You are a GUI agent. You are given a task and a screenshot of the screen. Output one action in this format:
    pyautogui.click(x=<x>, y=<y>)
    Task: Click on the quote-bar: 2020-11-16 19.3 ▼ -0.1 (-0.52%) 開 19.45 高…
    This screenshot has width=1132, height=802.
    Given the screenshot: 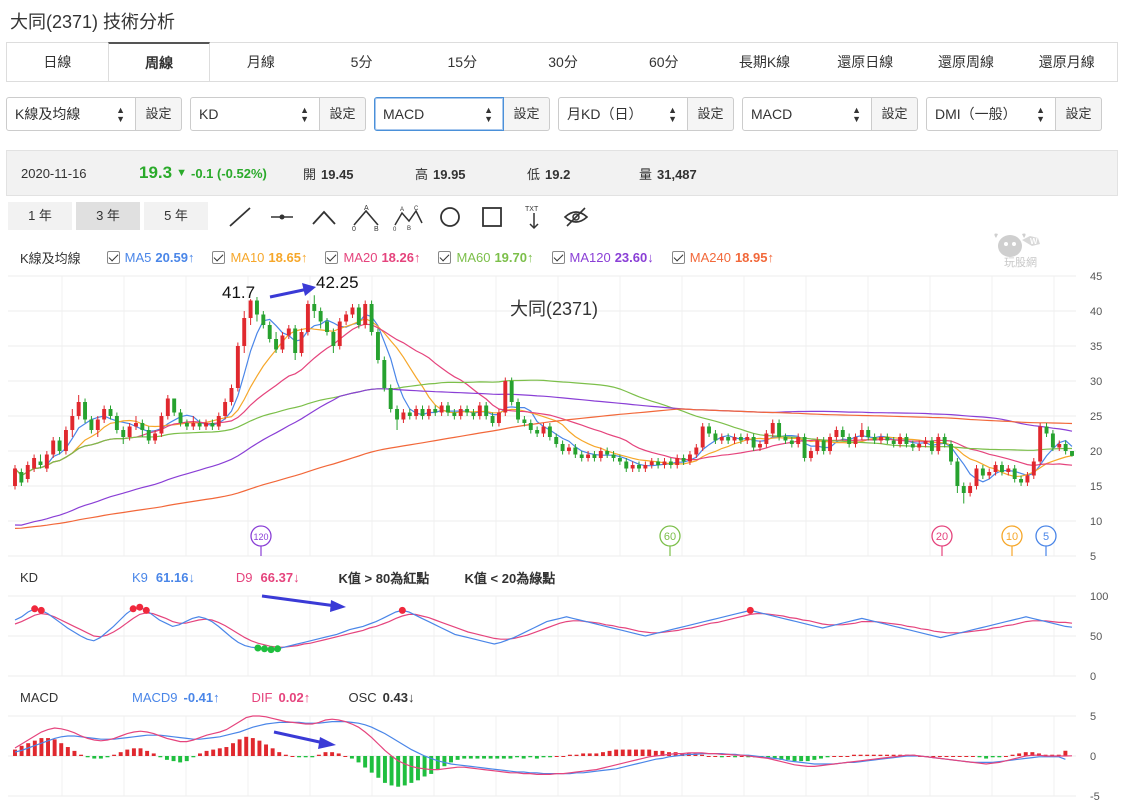 What is the action you would take?
    pyautogui.click(x=562, y=173)
    